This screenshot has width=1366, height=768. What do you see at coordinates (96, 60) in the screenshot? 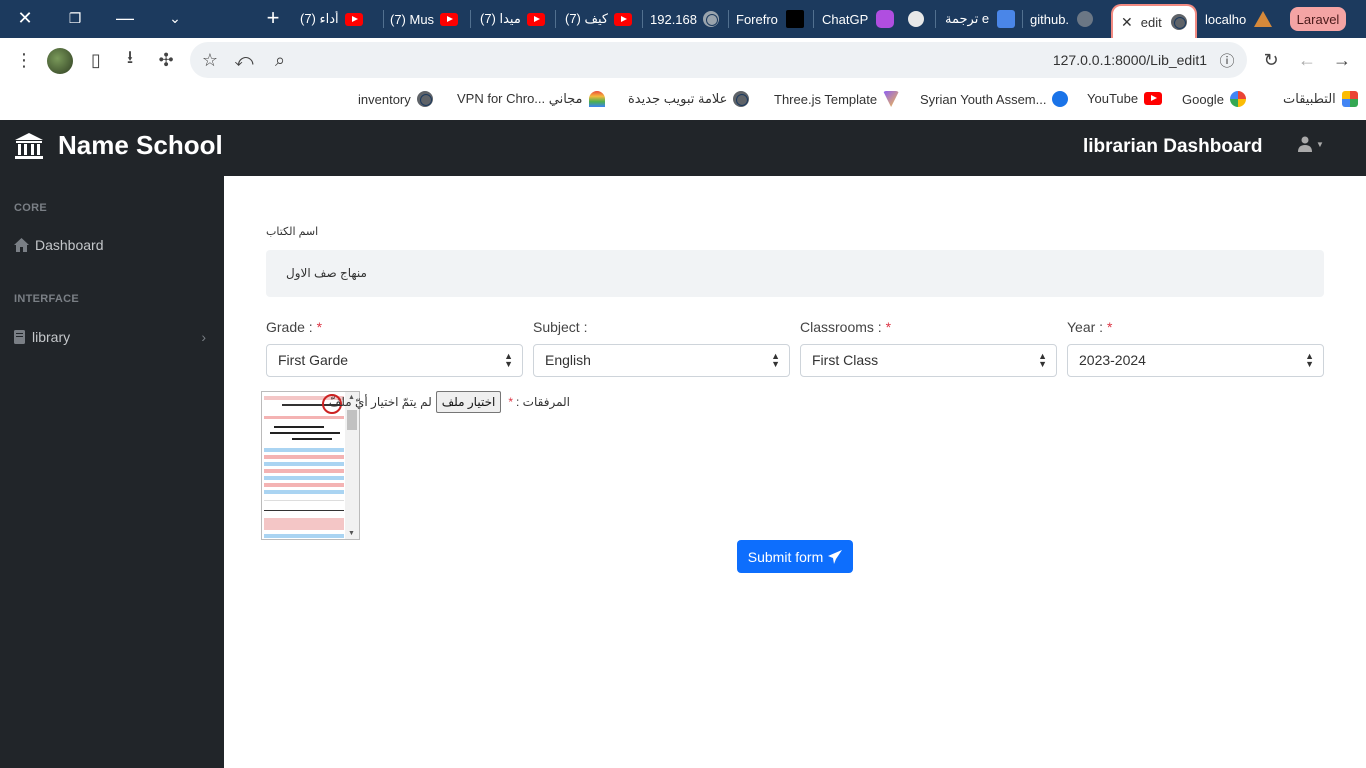
I see `side-panel-icon: ▯` at bounding box center [96, 60].